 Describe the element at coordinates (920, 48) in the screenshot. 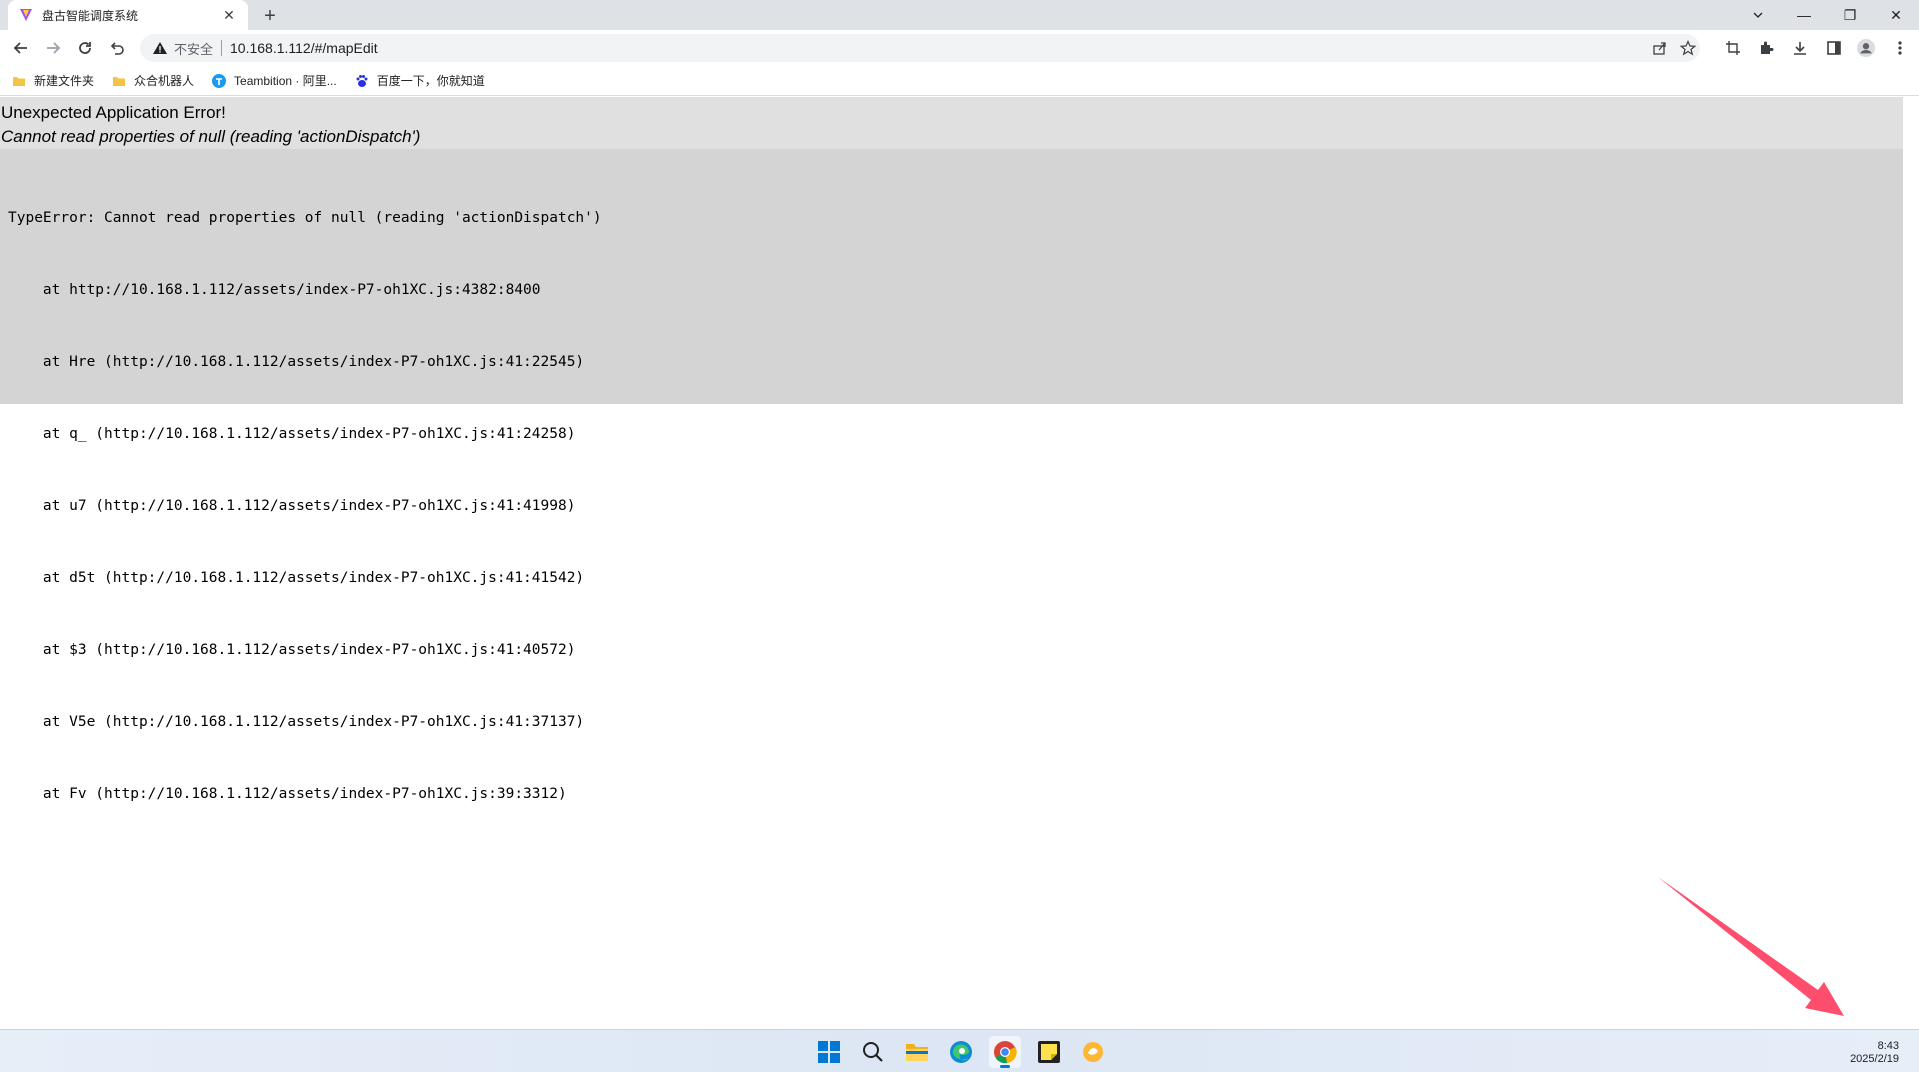

I see `address-bar: 不安全 10.168.1.112/#/mapEdit` at that location.